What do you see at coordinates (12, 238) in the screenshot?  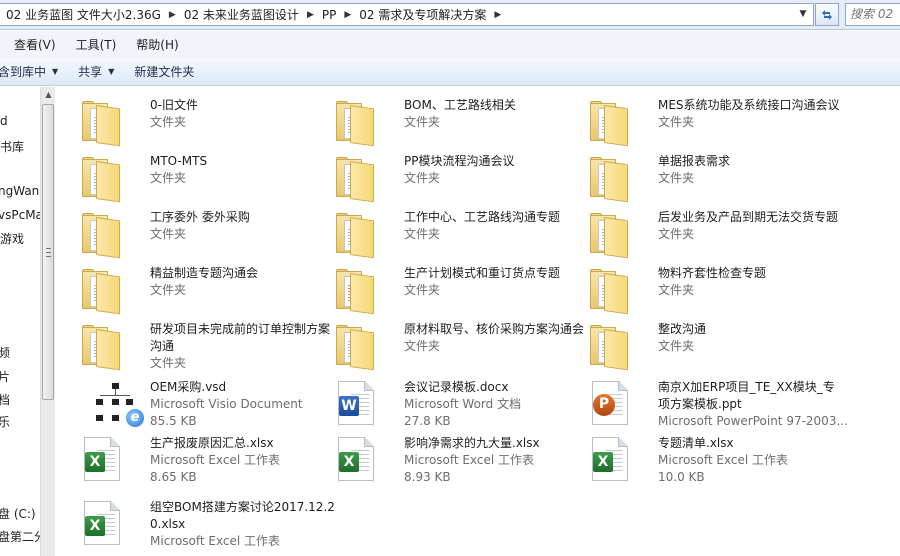 I see `nav-item: 游戏` at bounding box center [12, 238].